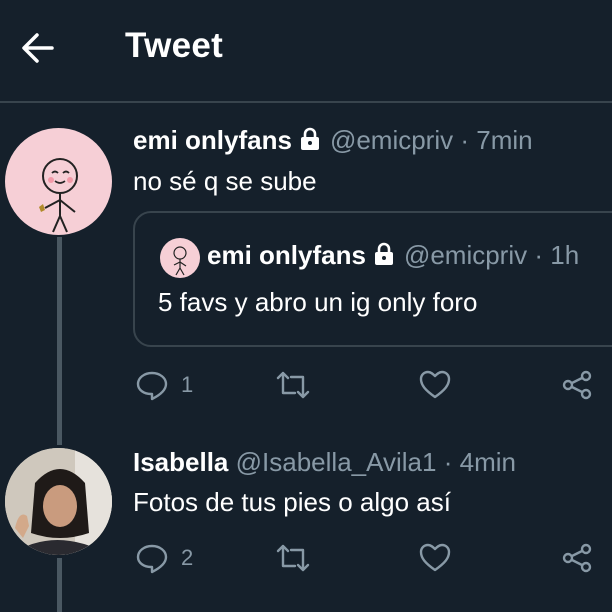 This screenshot has width=612, height=612. I want to click on tweet-header: emi onlyfans @emicpriv · 7min, so click(333, 140).